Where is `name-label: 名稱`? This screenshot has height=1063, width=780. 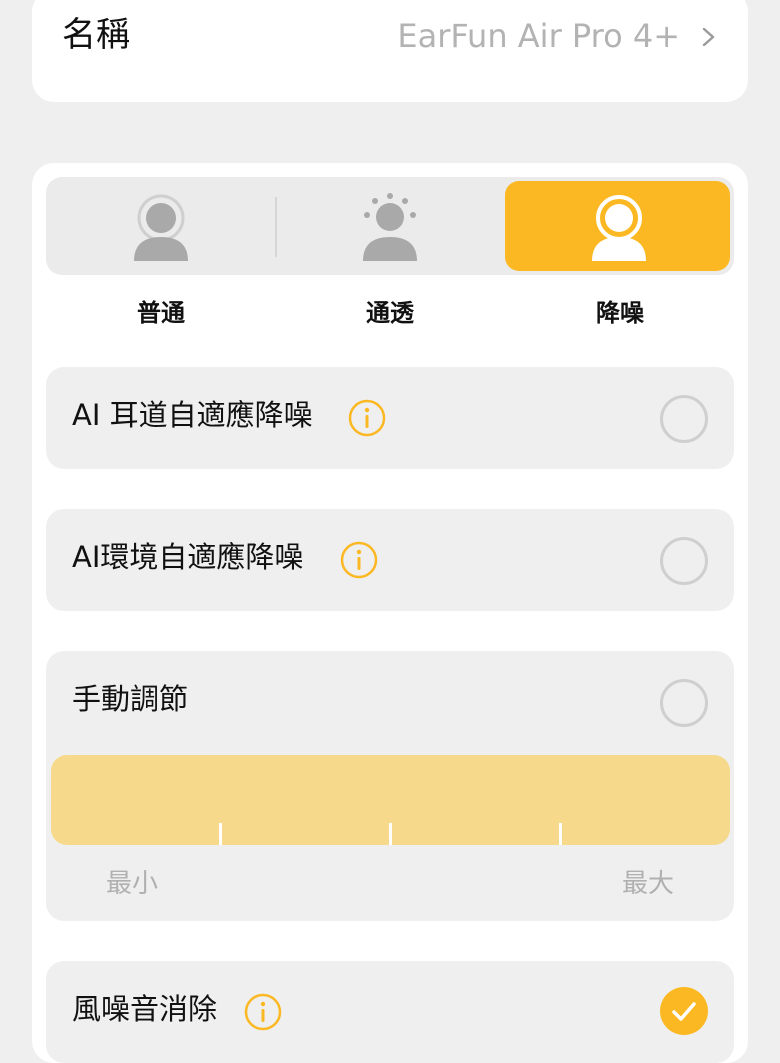 name-label: 名稱 is located at coordinates (96, 35).